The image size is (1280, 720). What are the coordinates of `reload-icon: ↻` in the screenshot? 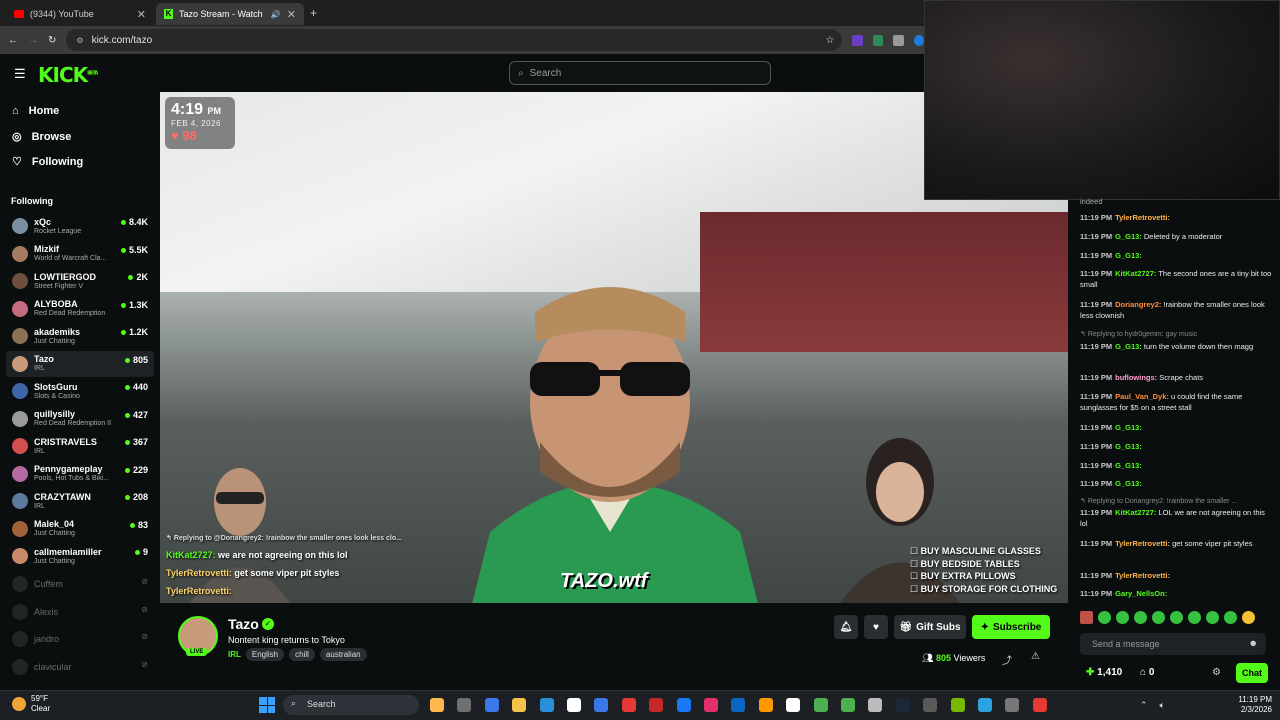 It's located at (52, 40).